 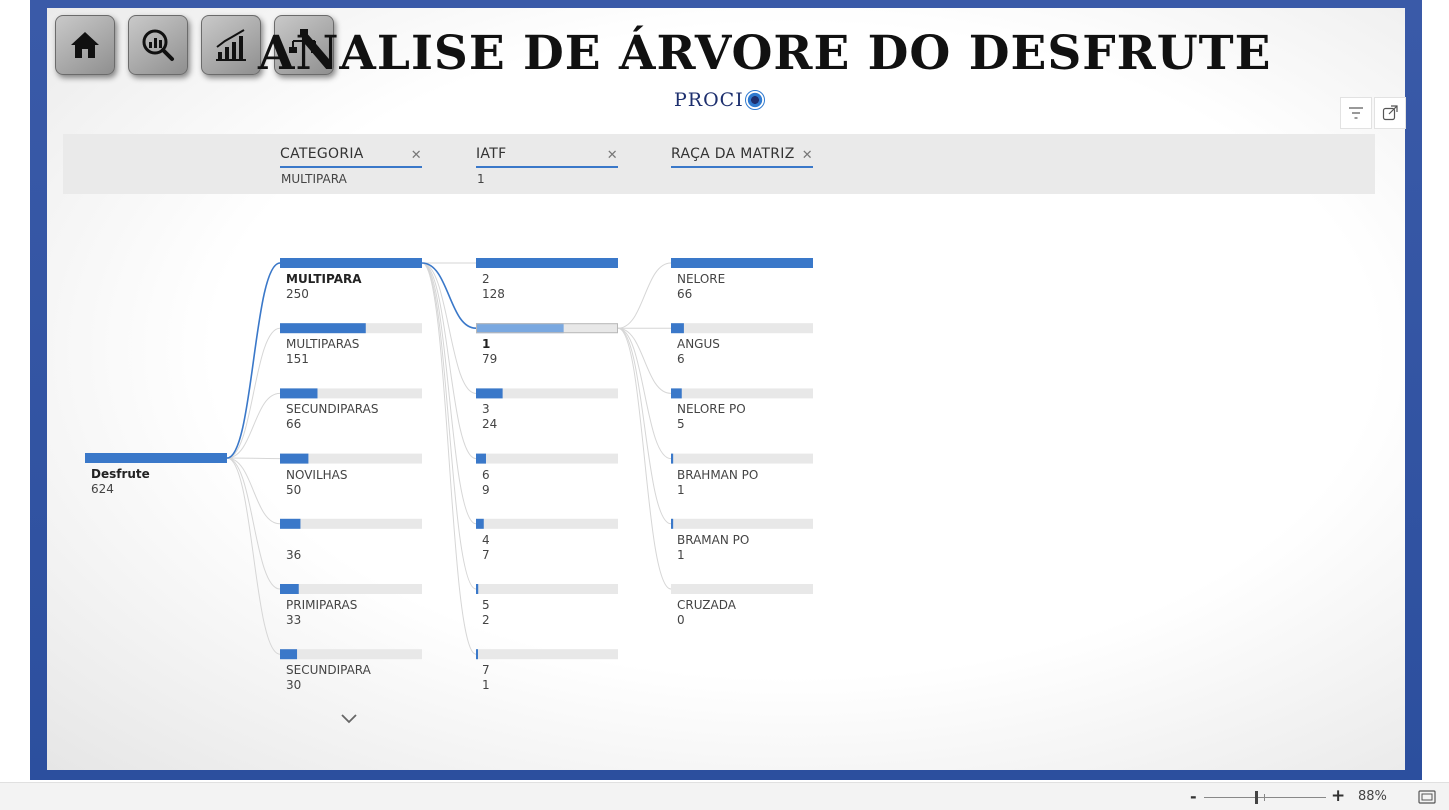 I want to click on node-name: MULTIPARA, so click(x=324, y=279).